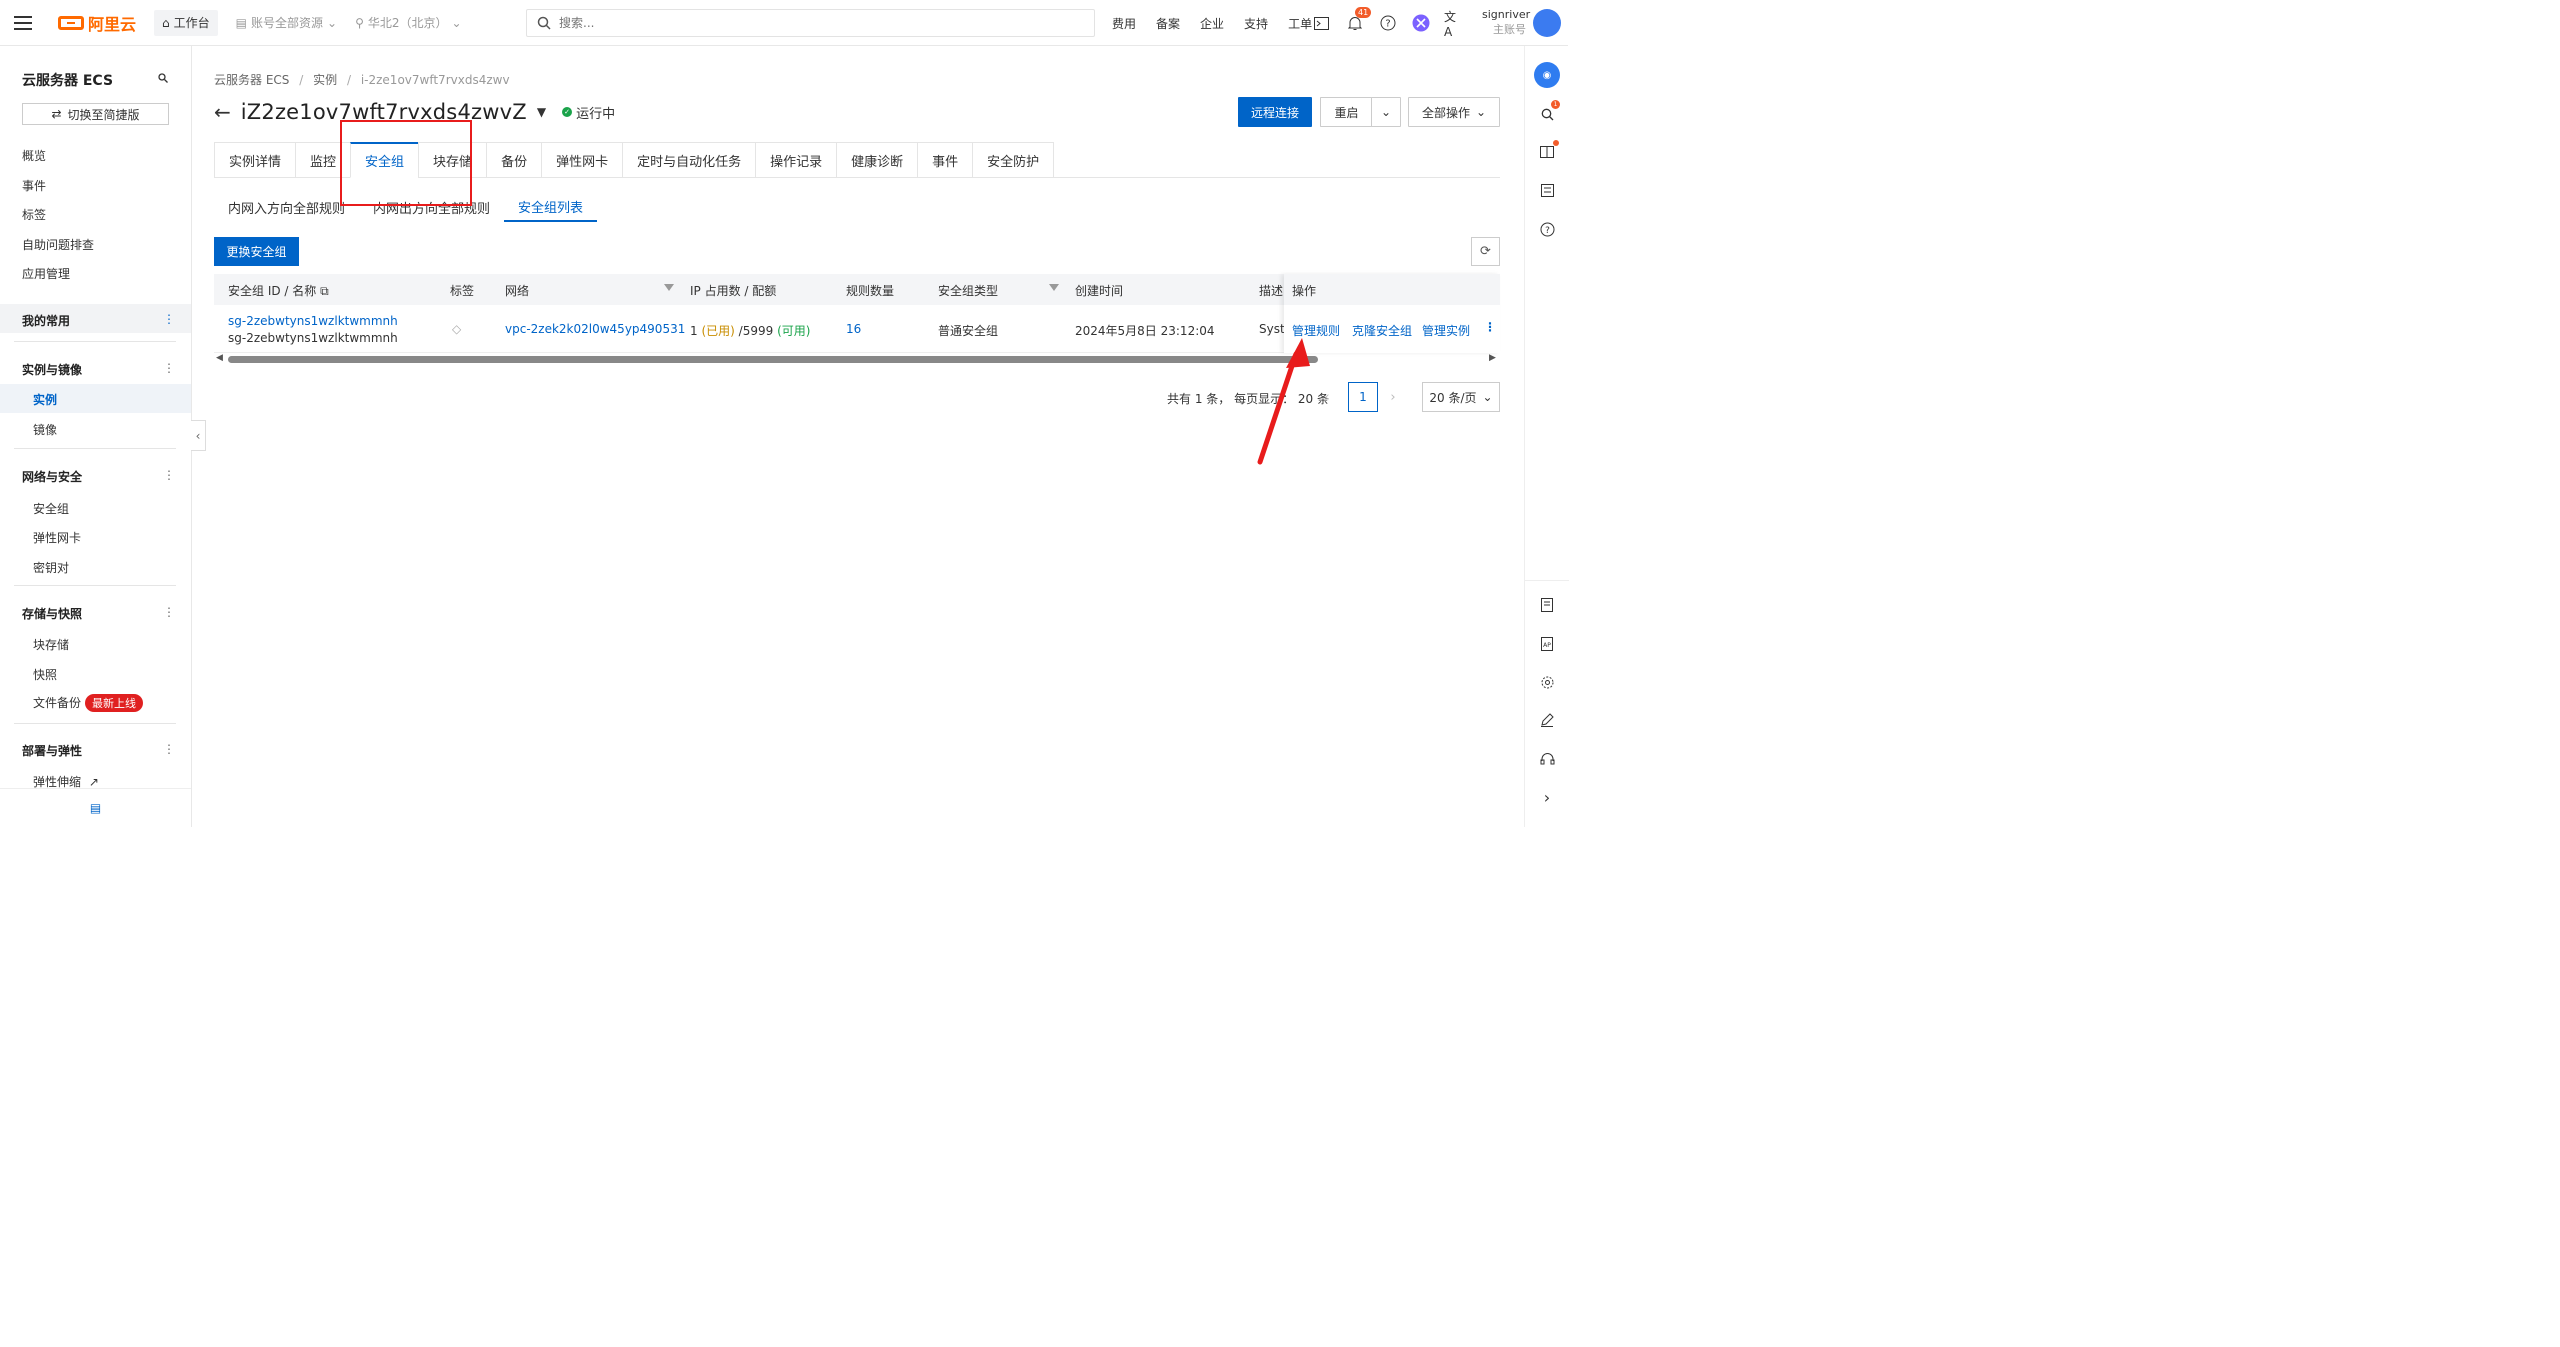 This screenshot has width=2560, height=1347. What do you see at coordinates (582, 160) in the screenshot?
I see `tab-eni: 弹性网卡` at bounding box center [582, 160].